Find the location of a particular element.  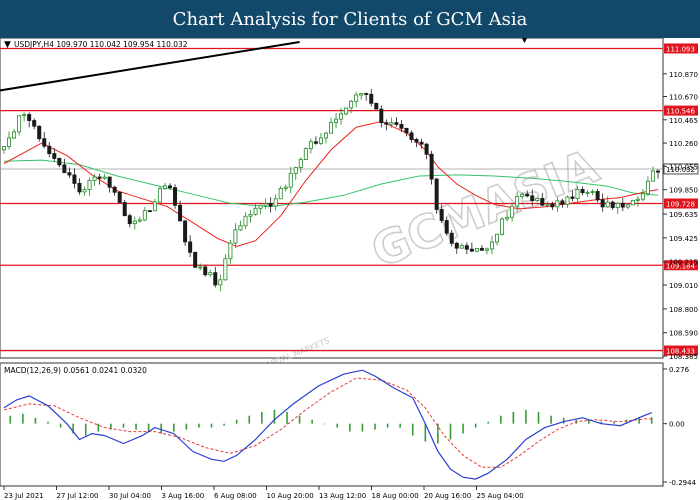

time-tick-label: 6 Aug 08:00 is located at coordinates (235, 496).